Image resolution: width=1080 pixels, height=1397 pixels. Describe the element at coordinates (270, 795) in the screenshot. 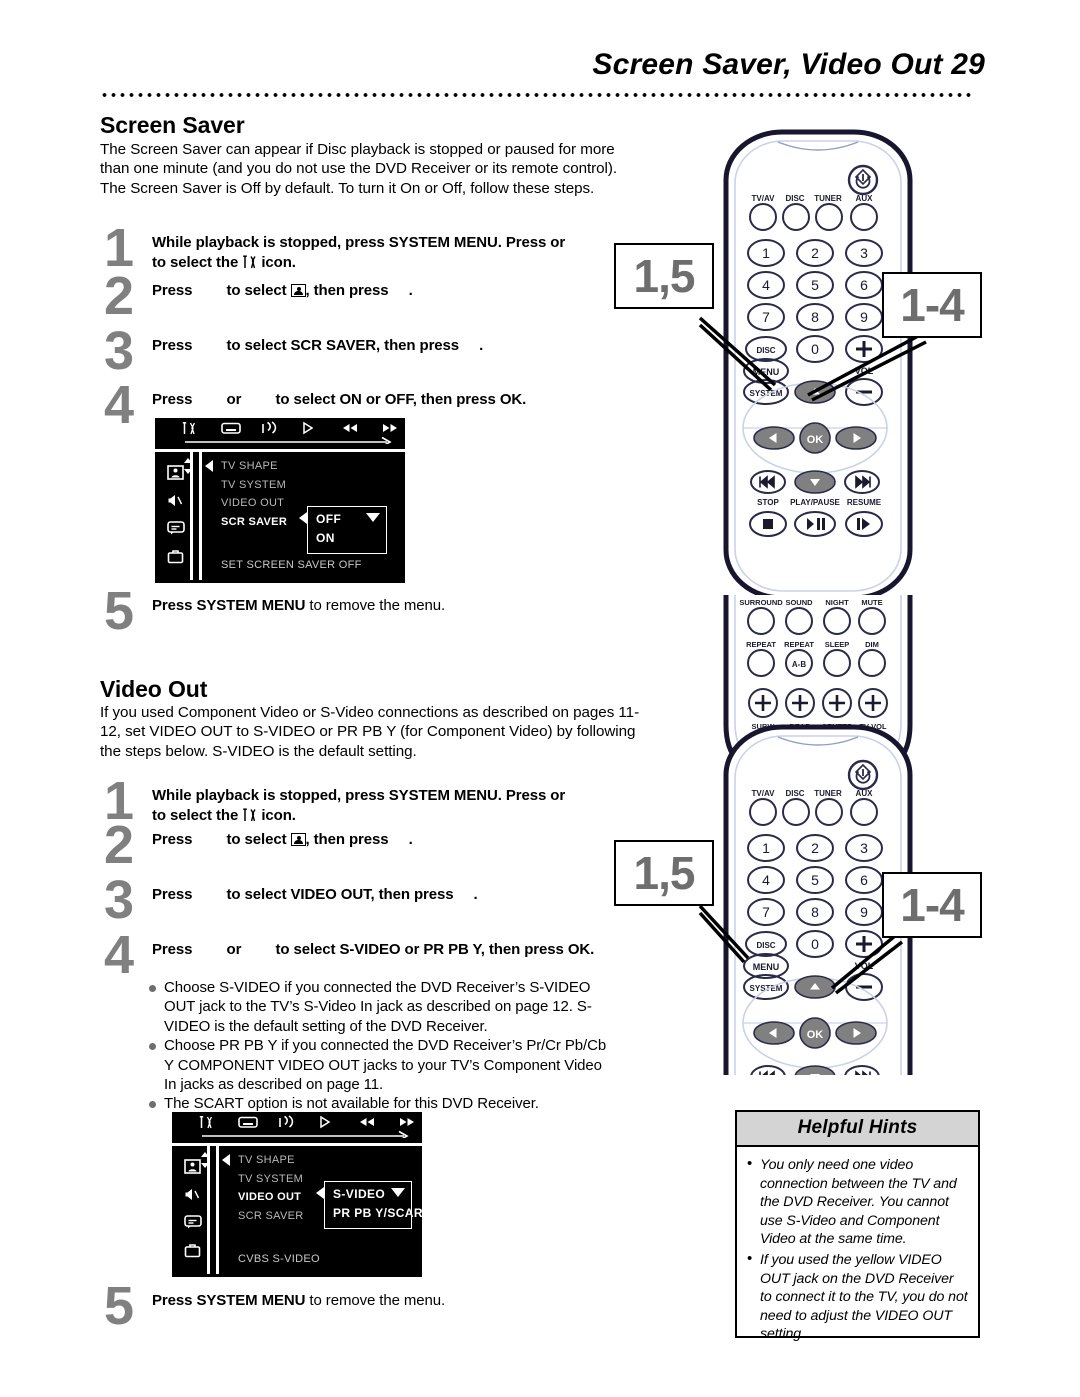

I see `vo-step-1-a: While playback is stopped, press` at that location.